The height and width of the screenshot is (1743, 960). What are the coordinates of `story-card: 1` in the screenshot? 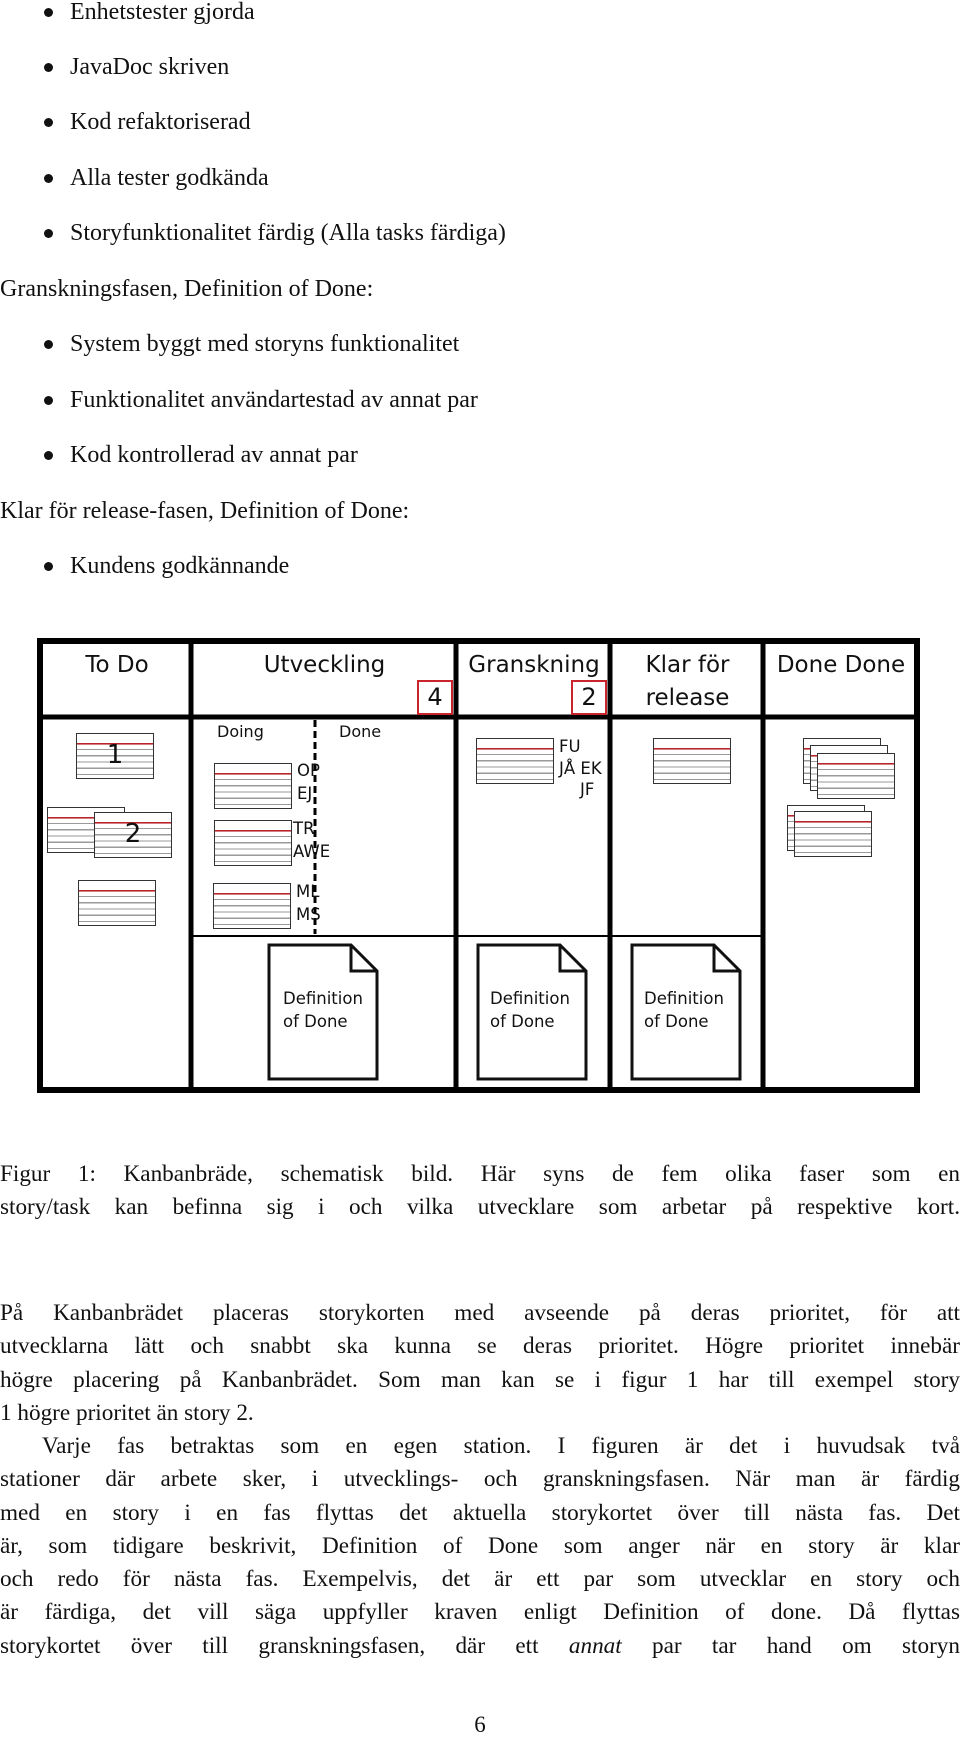 It's located at (115, 756).